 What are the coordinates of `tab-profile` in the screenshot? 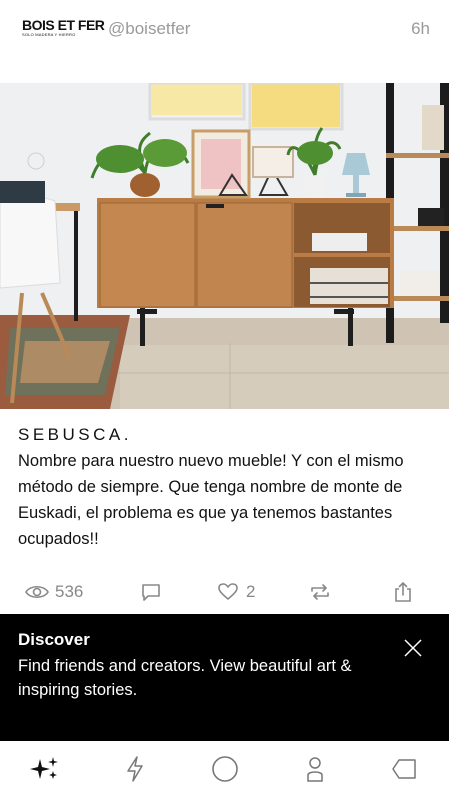 It's located at (315, 771).